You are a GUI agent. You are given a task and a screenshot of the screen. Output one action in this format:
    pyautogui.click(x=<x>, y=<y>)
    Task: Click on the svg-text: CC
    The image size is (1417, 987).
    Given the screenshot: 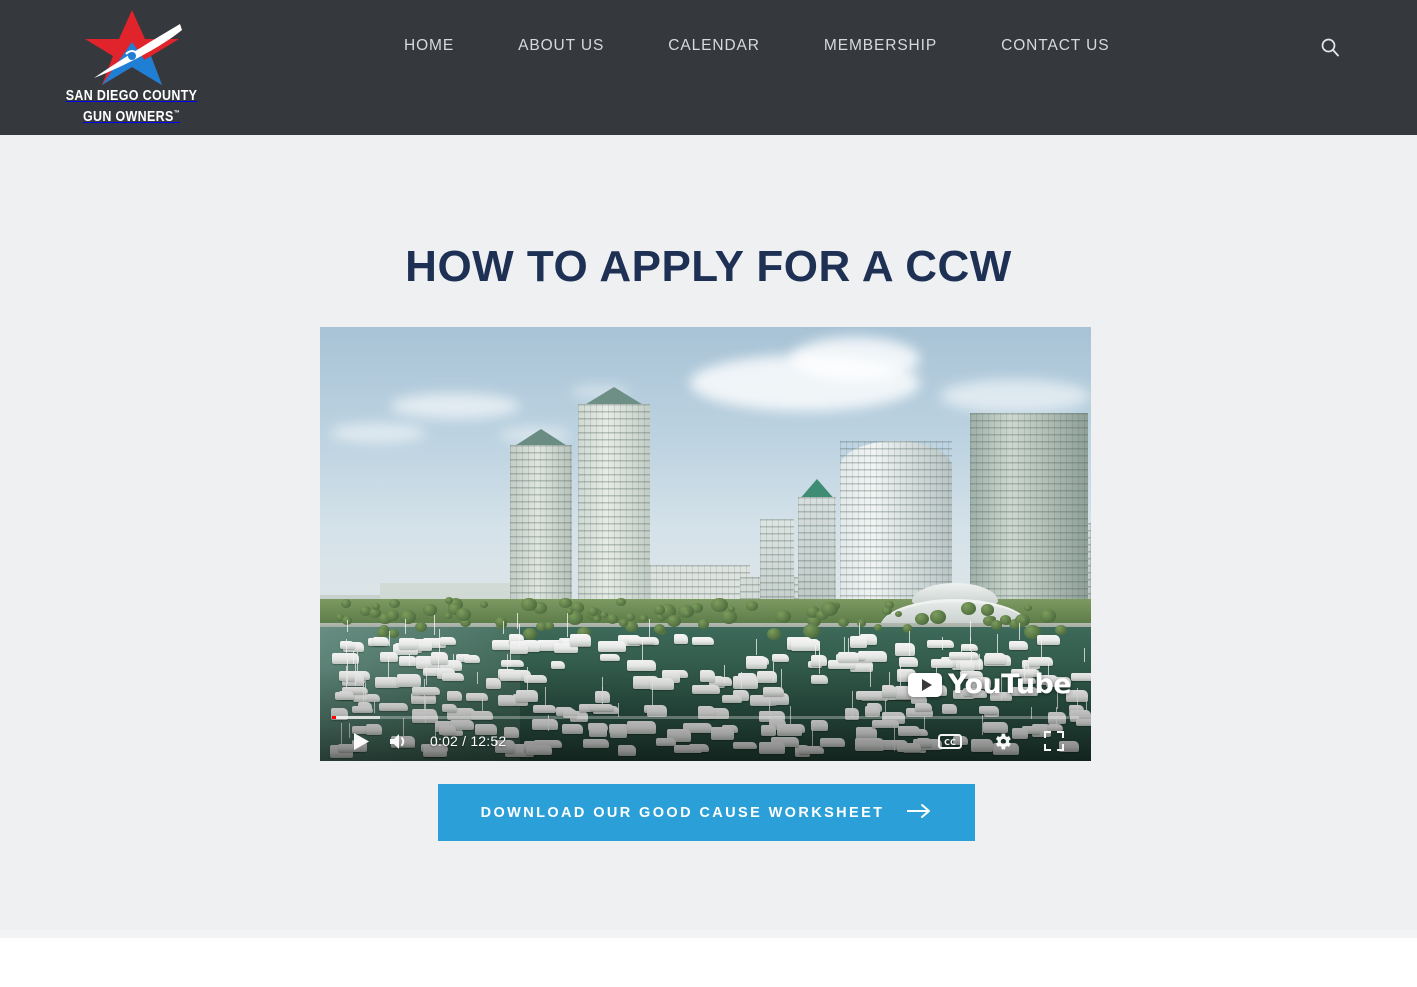 What is the action you would take?
    pyautogui.click(x=950, y=742)
    